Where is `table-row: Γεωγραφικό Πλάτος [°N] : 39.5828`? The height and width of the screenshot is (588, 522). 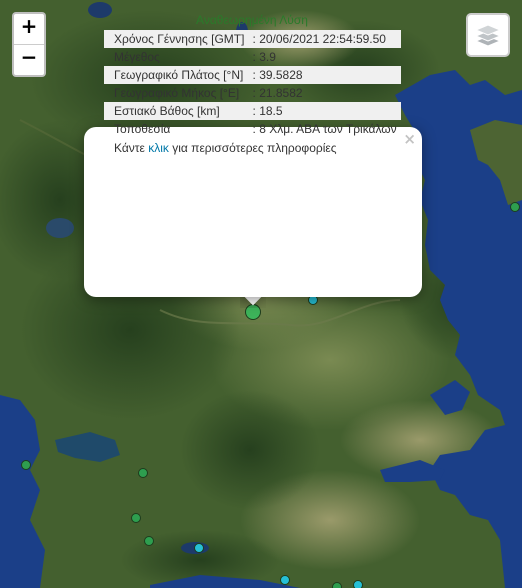 table-row: Γεωγραφικό Πλάτος [°N] : 39.5828 is located at coordinates (252, 75).